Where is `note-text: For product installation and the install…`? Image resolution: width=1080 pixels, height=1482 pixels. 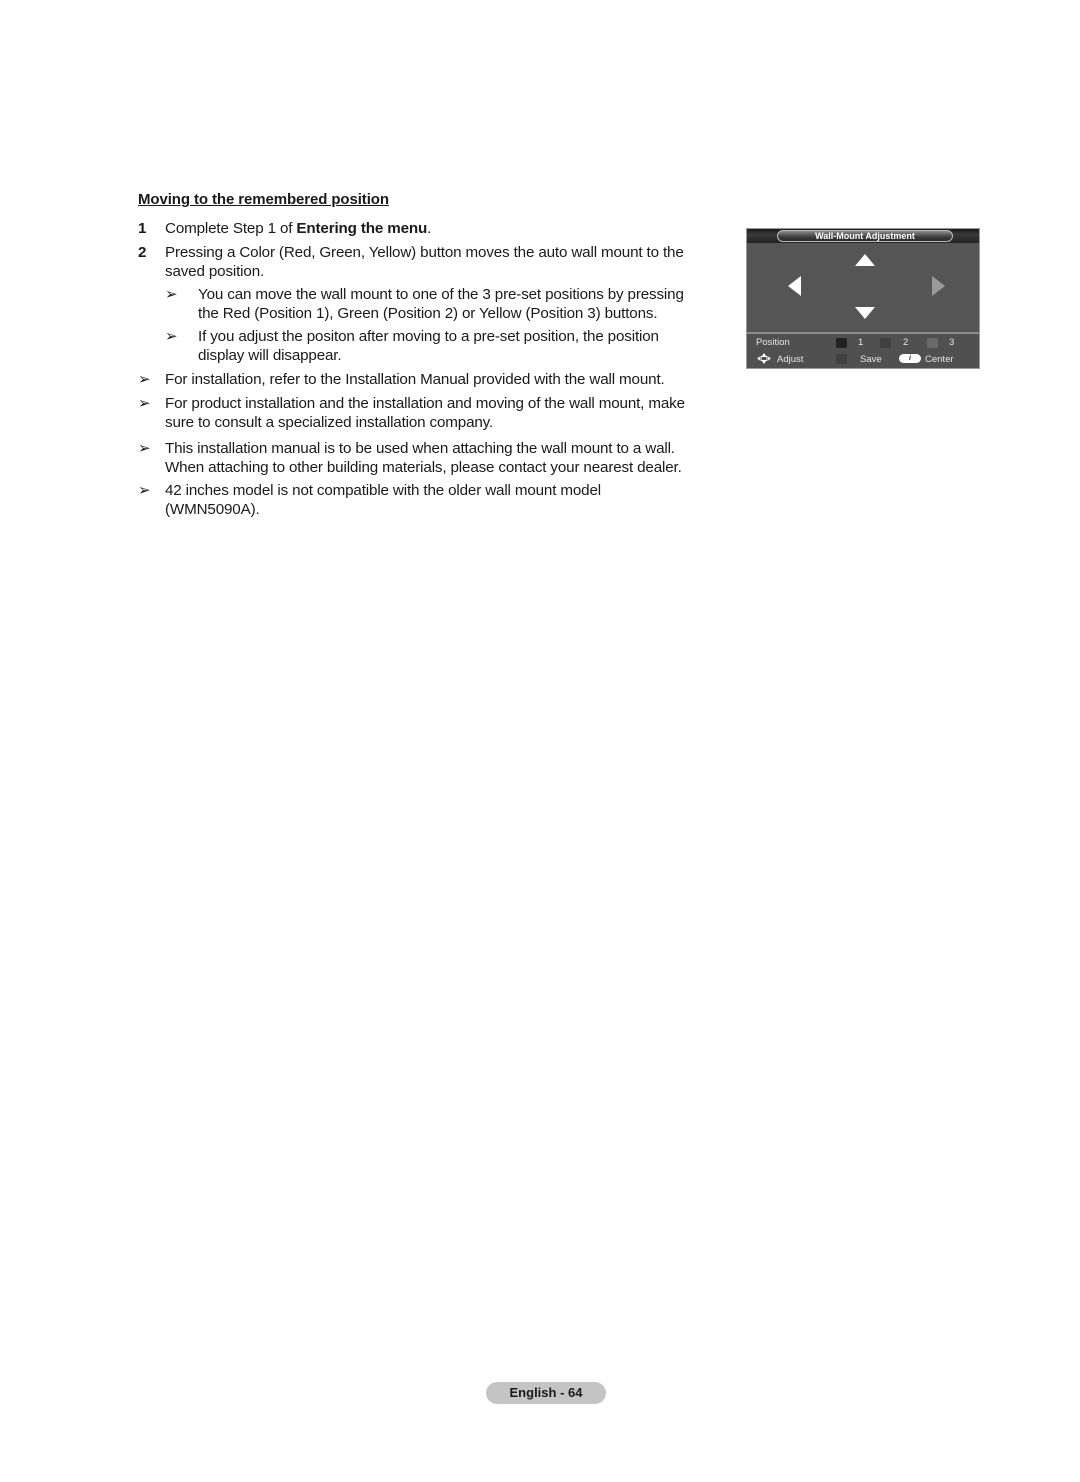
note-text: For product installation and the install… is located at coordinates (455, 413).